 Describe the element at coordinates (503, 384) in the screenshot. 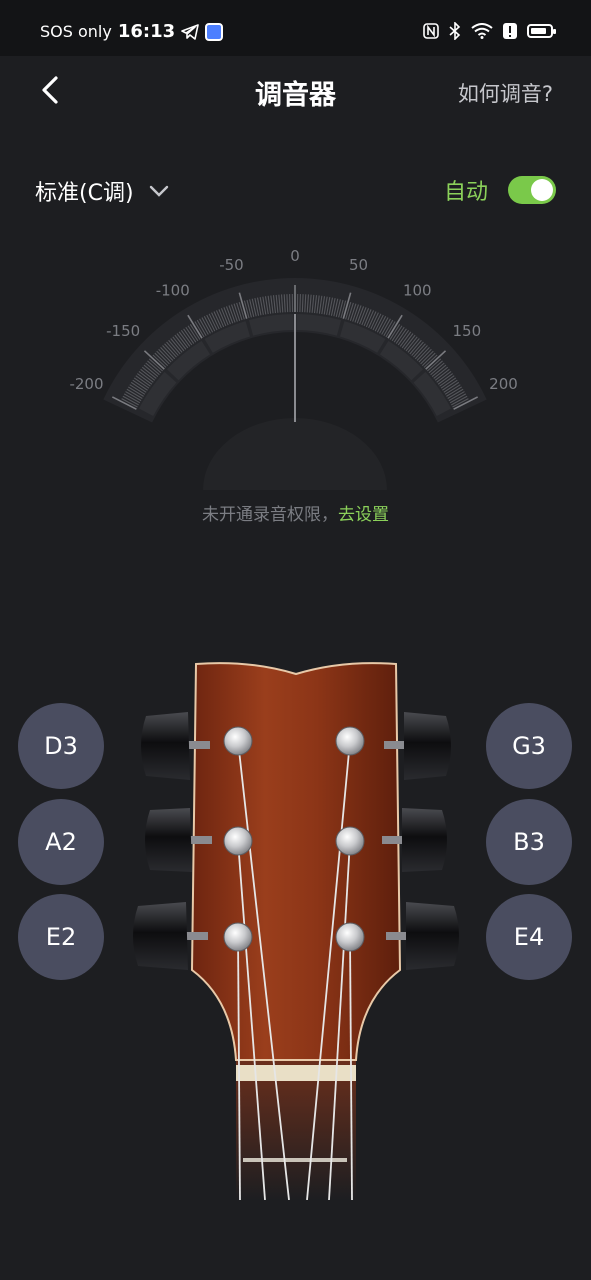

I see `gauge-label: 200` at that location.